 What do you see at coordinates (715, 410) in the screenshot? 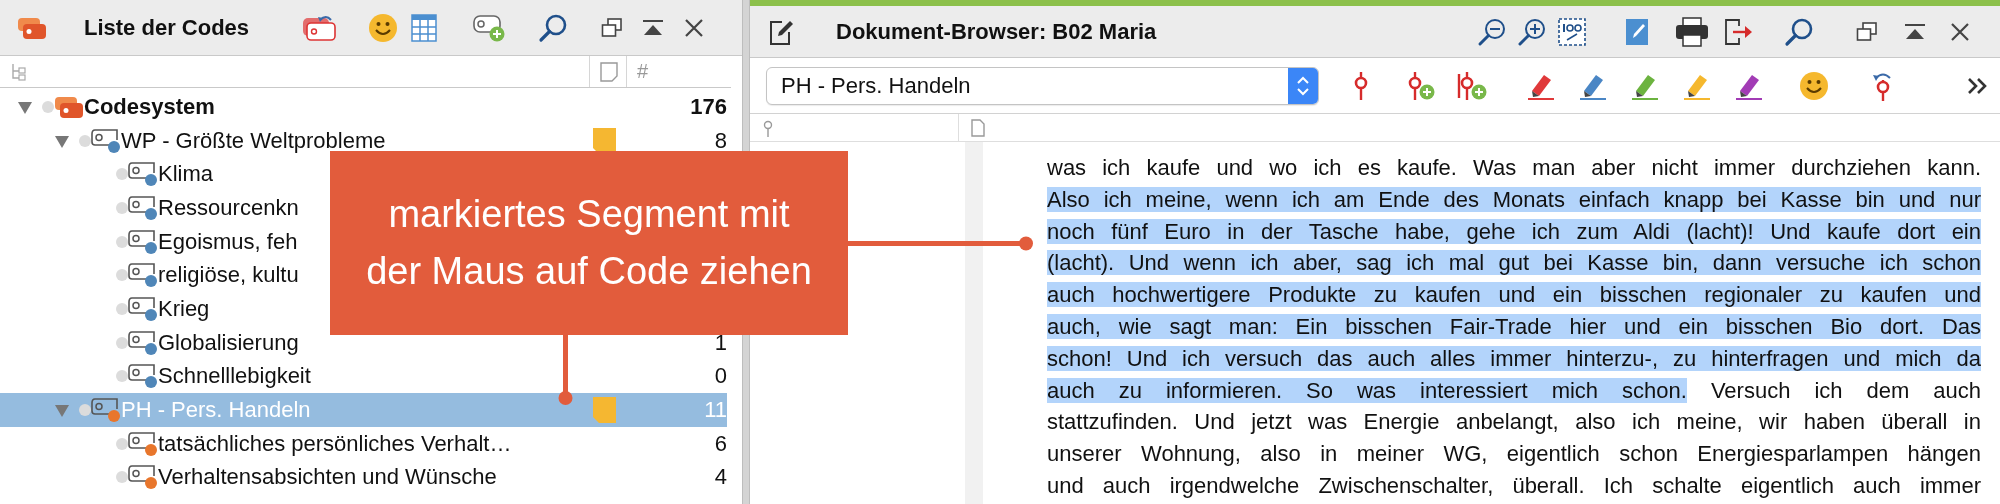
I see `code-count: 11` at bounding box center [715, 410].